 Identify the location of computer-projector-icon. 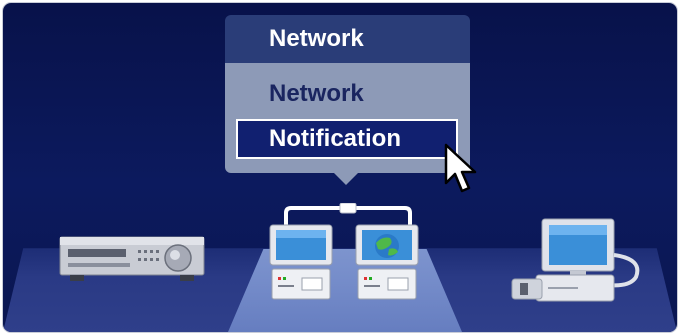
(578, 262).